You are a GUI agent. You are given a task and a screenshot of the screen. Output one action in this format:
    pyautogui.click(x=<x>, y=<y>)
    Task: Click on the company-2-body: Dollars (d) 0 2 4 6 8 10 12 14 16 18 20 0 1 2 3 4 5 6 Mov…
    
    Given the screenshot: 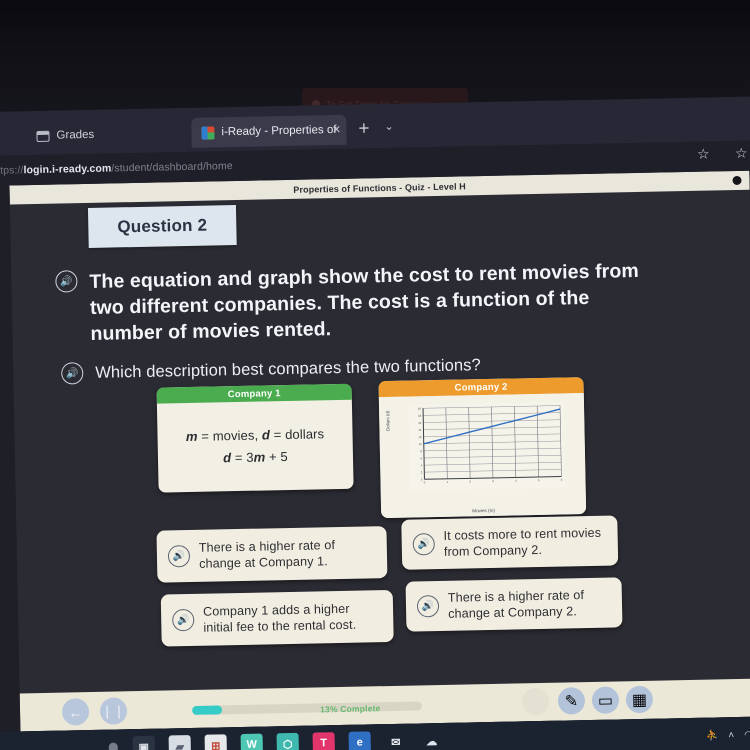 What is the action you would take?
    pyautogui.click(x=482, y=456)
    